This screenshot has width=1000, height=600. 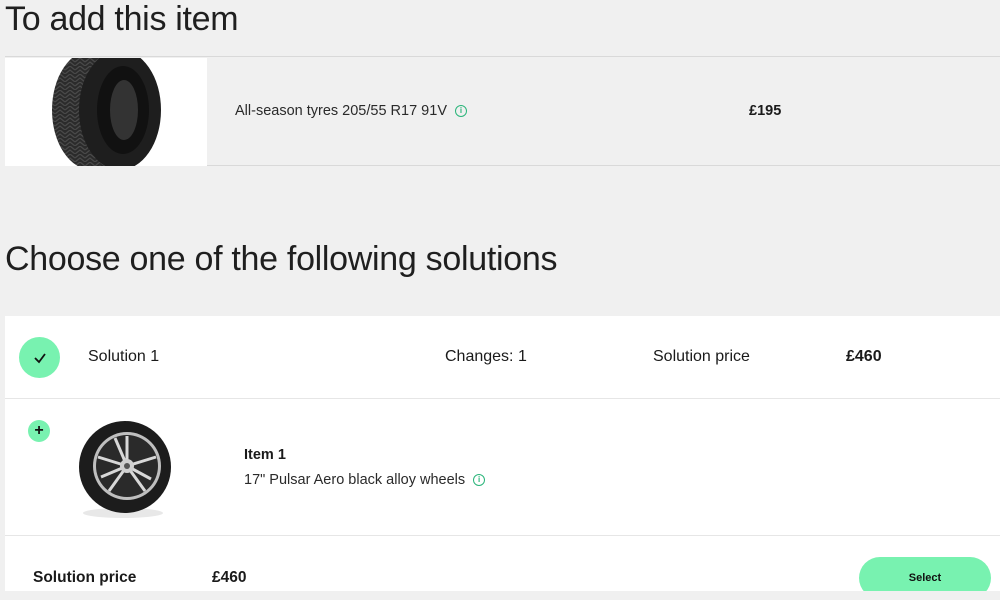 What do you see at coordinates (85, 577) in the screenshot?
I see `footer-price-label: Solution price` at bounding box center [85, 577].